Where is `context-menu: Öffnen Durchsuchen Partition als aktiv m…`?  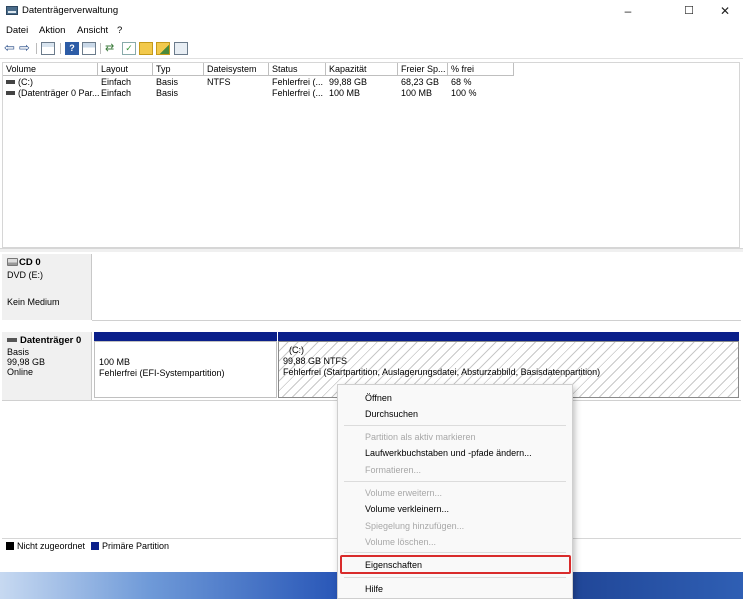
context-menu: Öffnen Durchsuchen Partition als aktiv m… is located at coordinates (455, 491).